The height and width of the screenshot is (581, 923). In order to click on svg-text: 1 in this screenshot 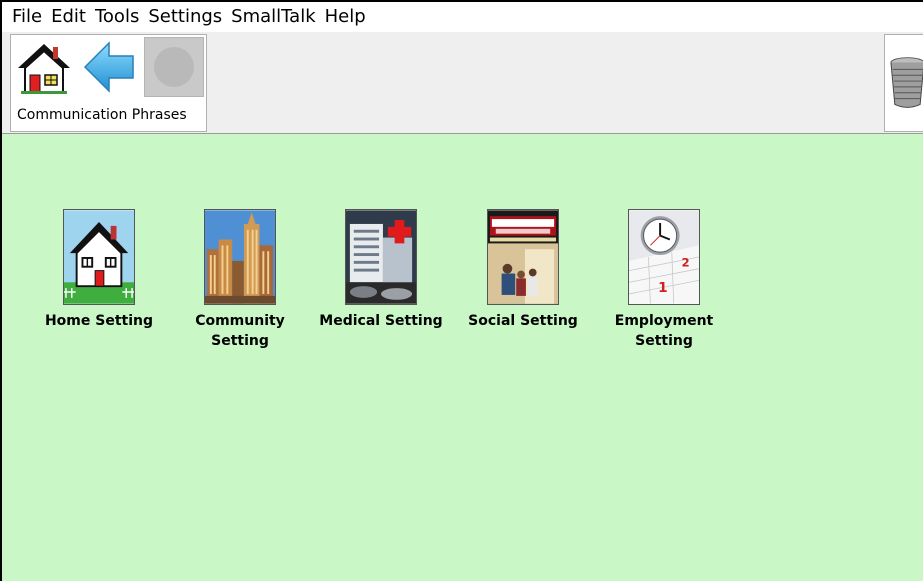, I will do `click(662, 288)`.